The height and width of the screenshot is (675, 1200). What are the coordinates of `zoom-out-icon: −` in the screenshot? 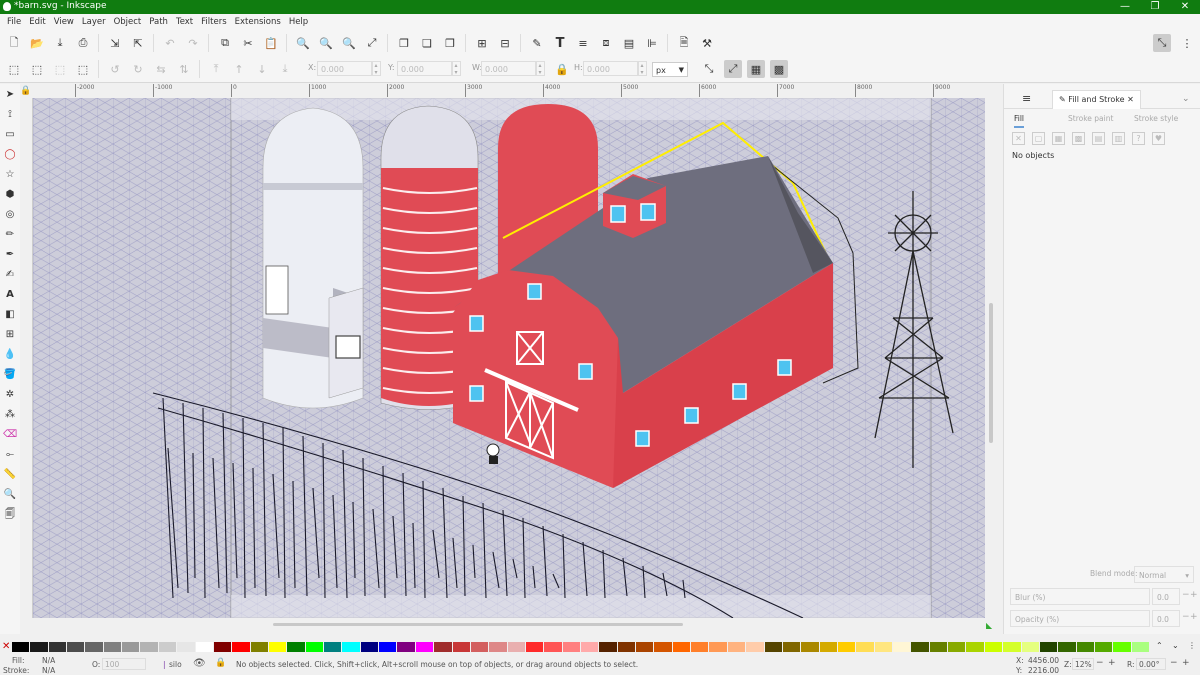 It's located at (1100, 663).